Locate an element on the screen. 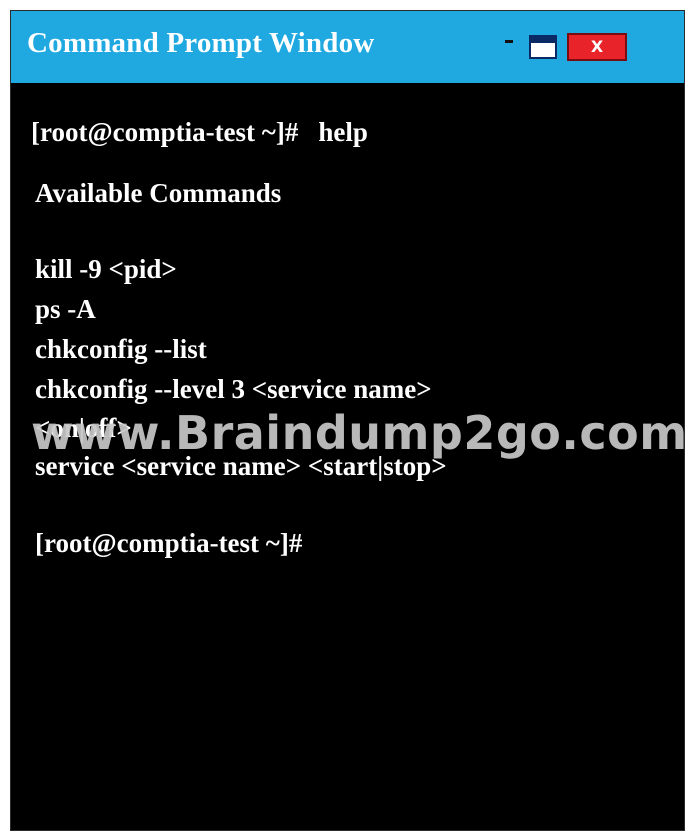 The height and width of the screenshot is (839, 694). maximize-icon is located at coordinates (543, 40).